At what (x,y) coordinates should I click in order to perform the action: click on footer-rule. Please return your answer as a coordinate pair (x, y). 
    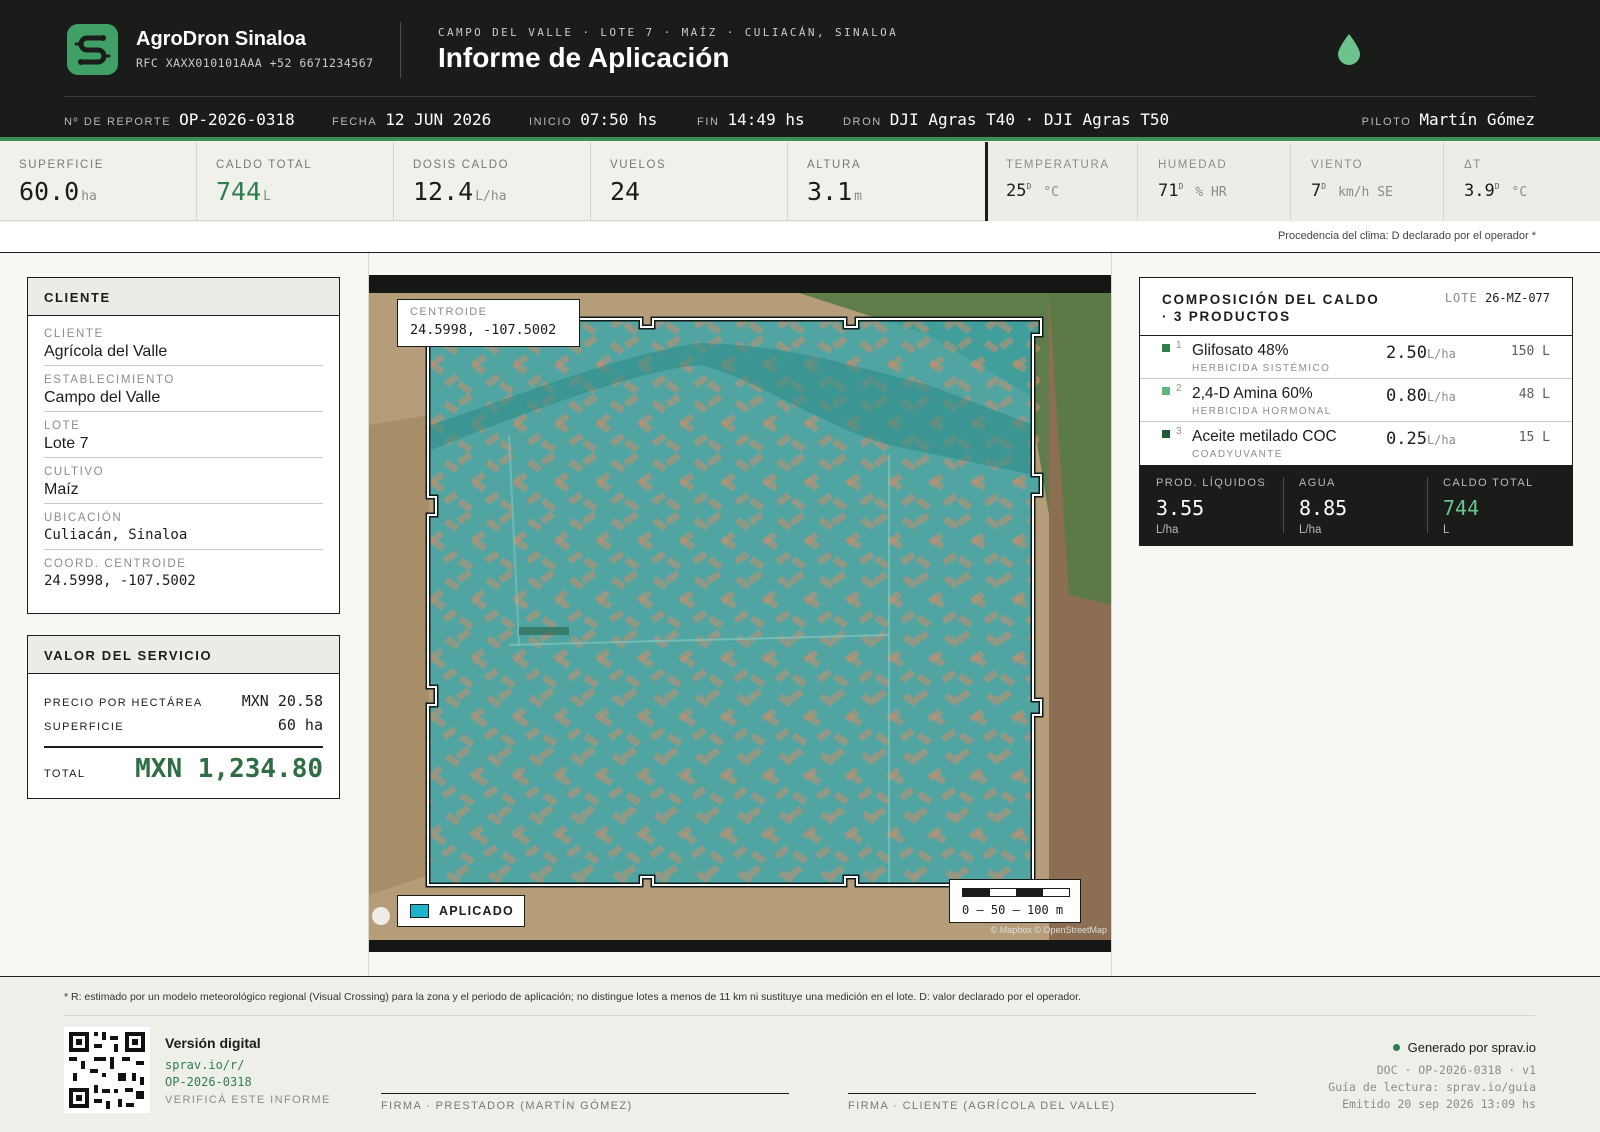
    Looking at the image, I should click on (799, 1015).